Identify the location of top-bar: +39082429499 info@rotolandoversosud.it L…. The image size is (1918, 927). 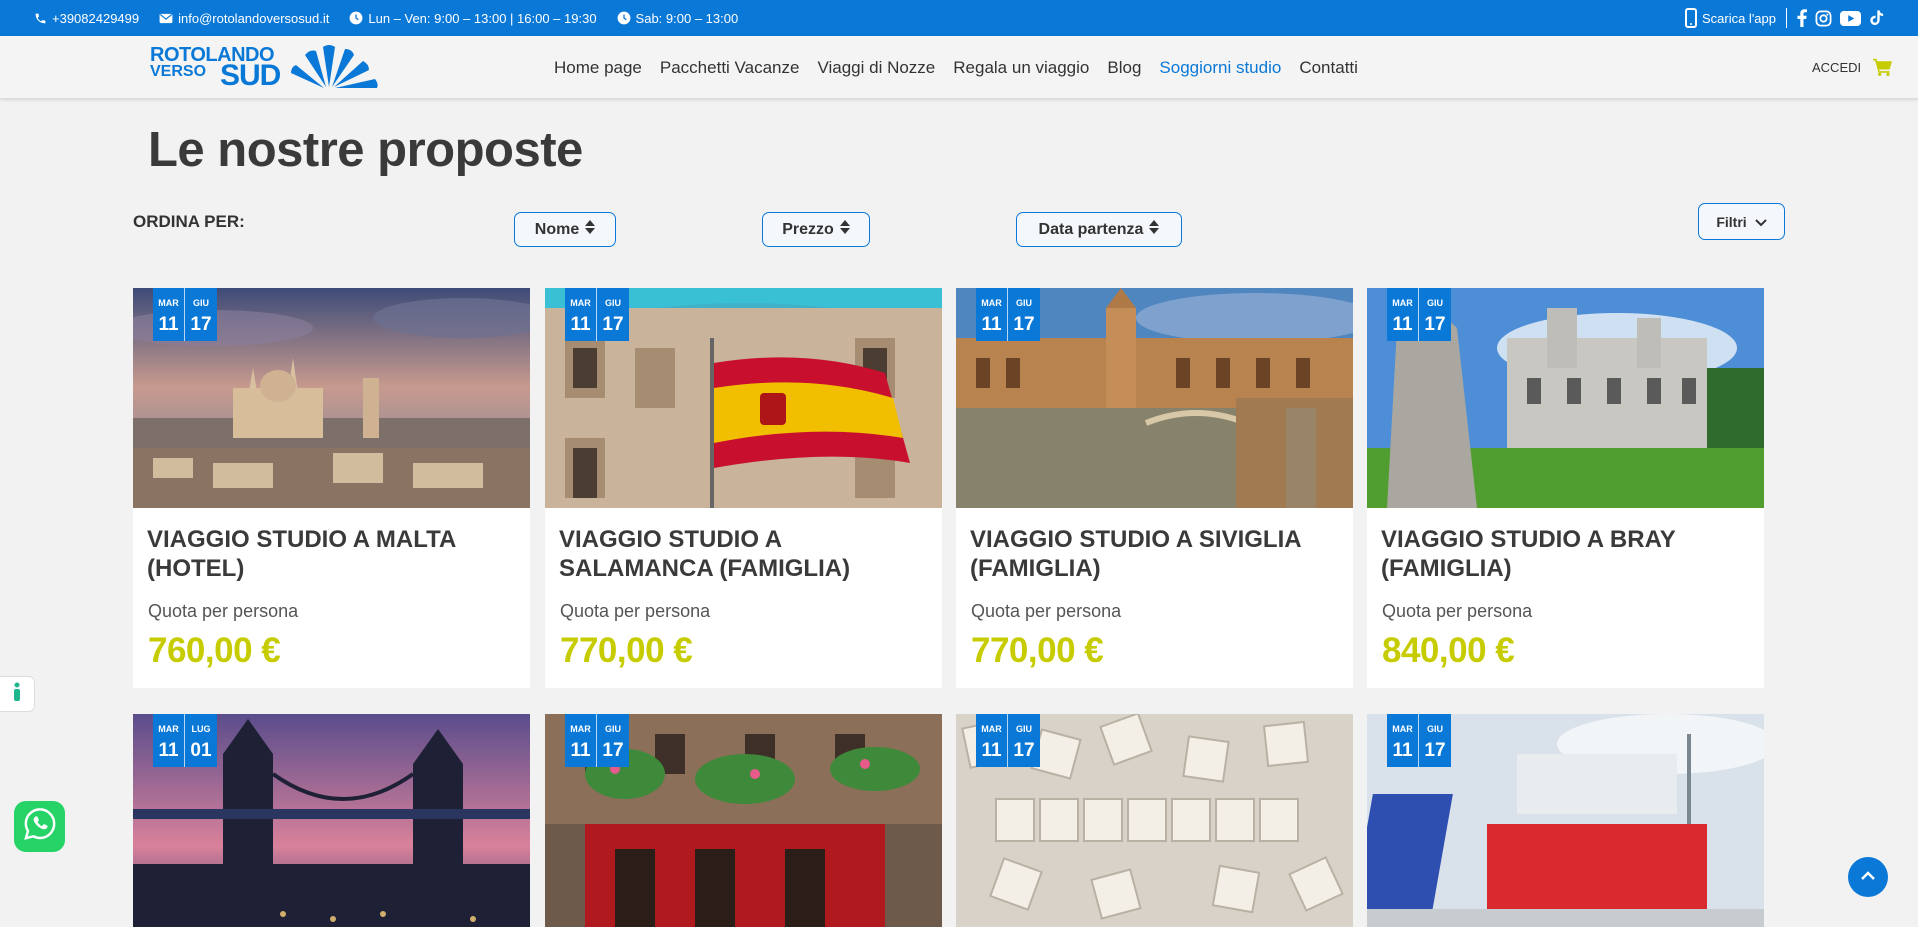
(959, 18).